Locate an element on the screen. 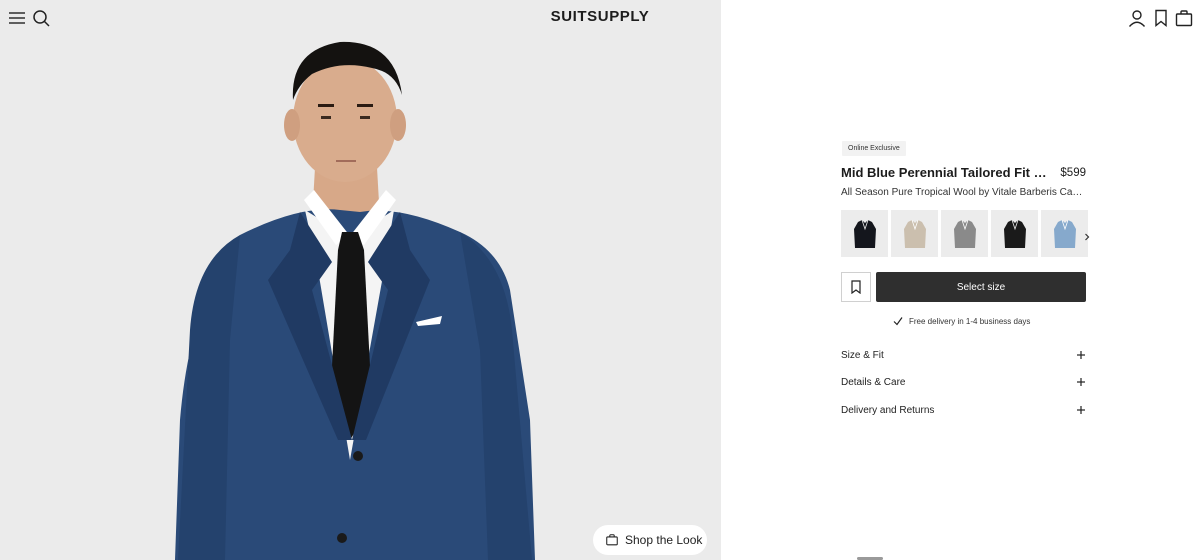  swatch-navy is located at coordinates (864, 233).